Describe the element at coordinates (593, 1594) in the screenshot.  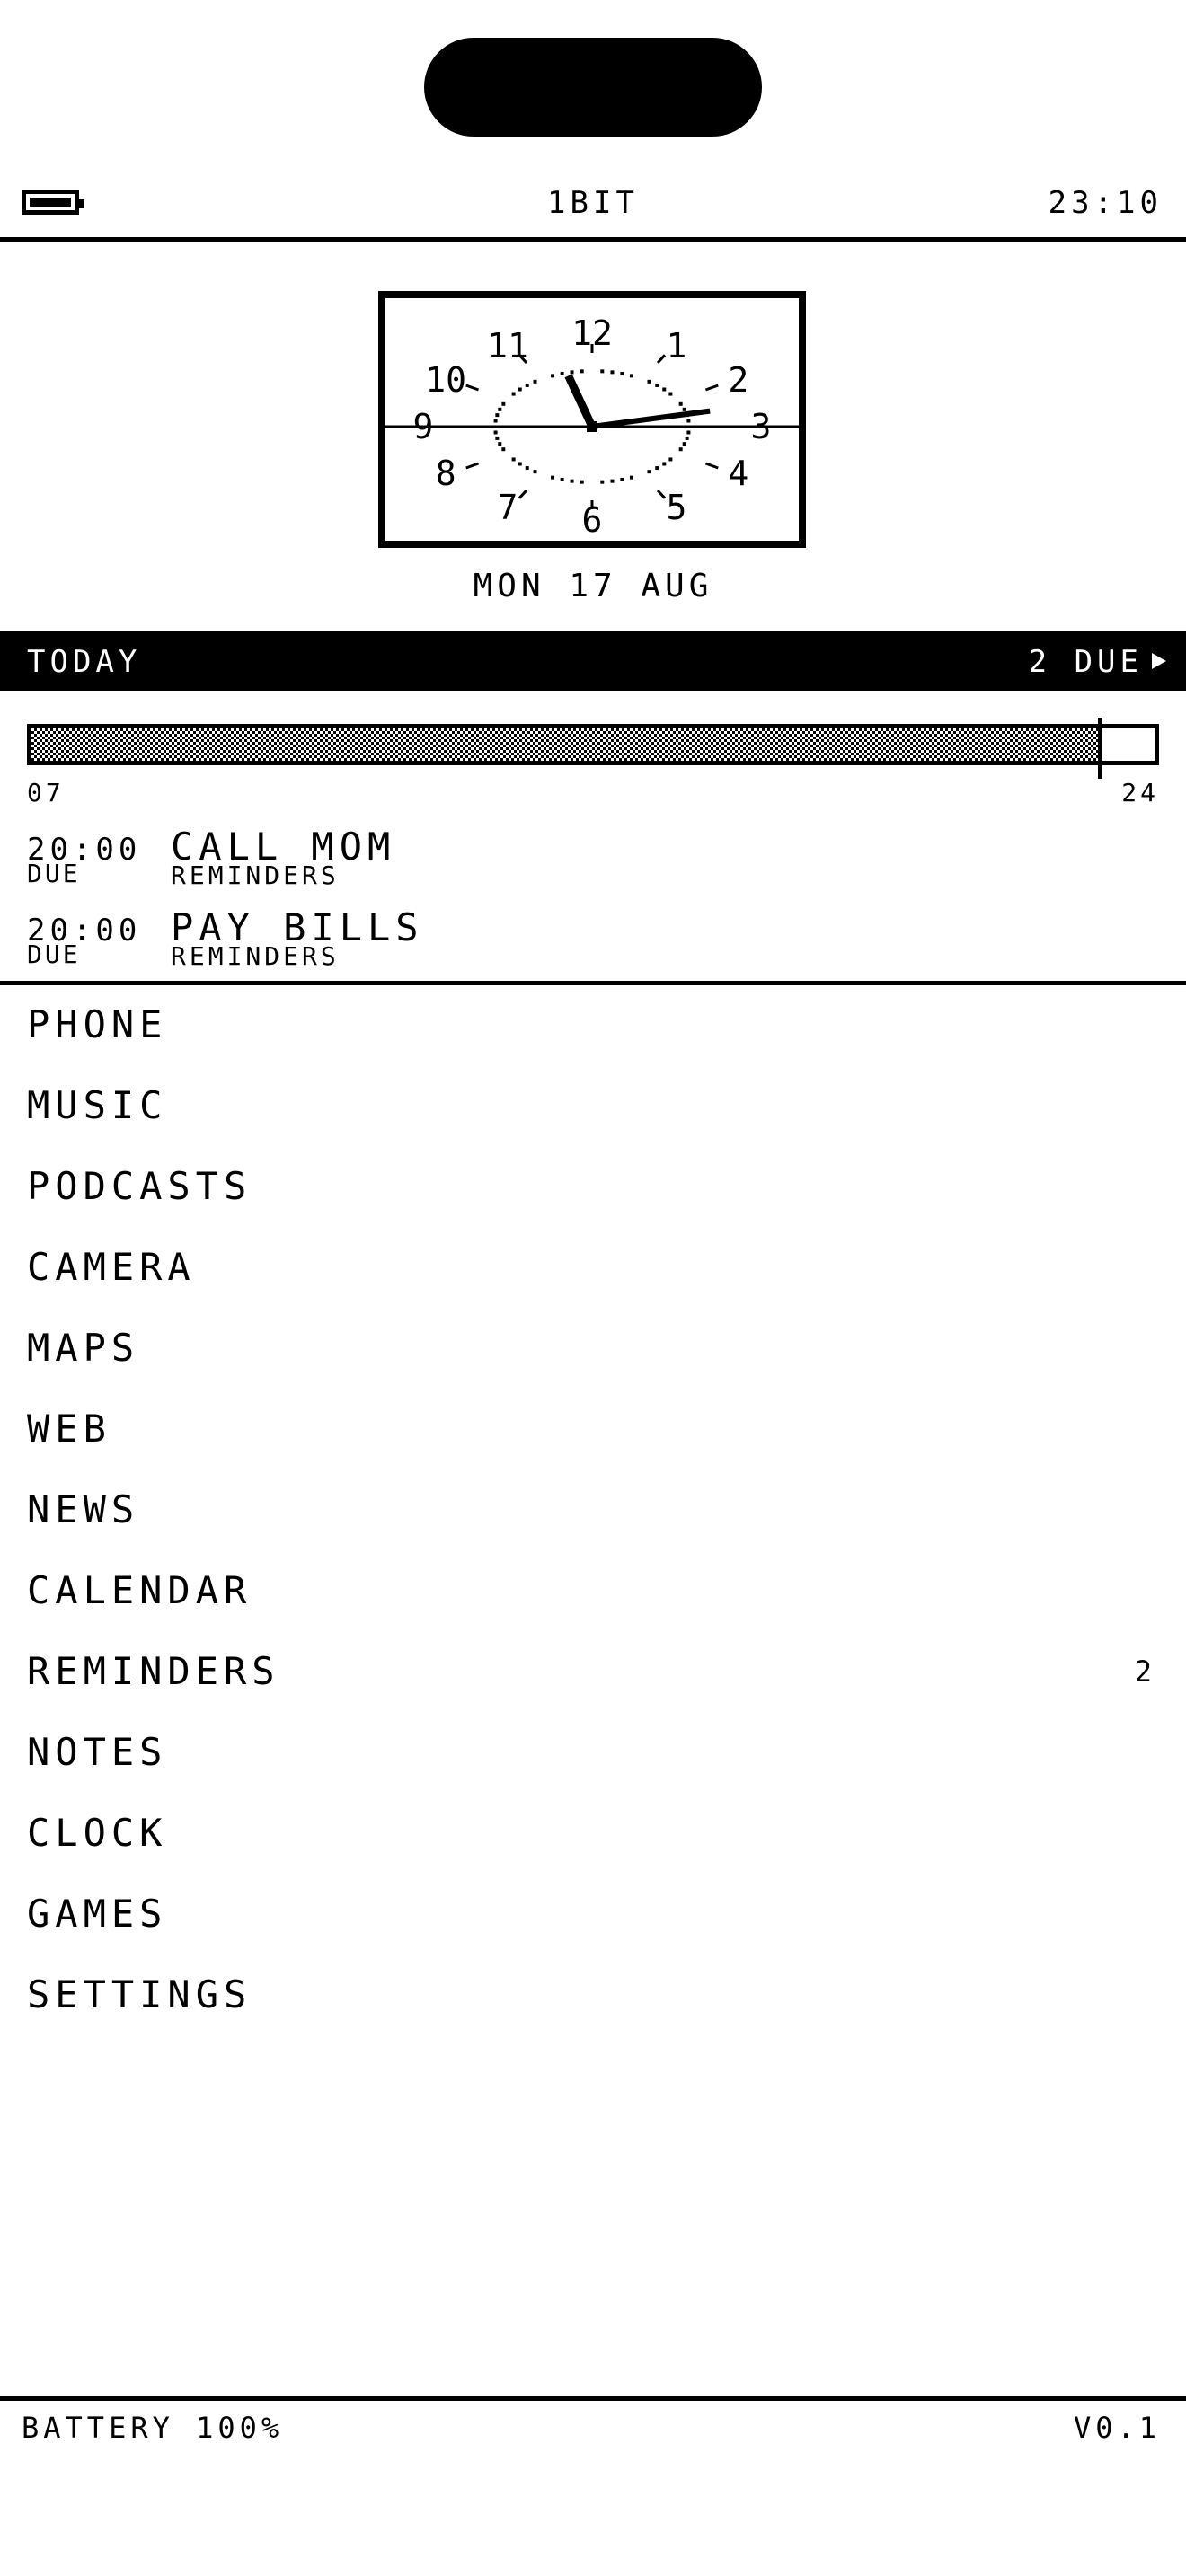
I see `menu-item-calendar: CALENDAR` at that location.